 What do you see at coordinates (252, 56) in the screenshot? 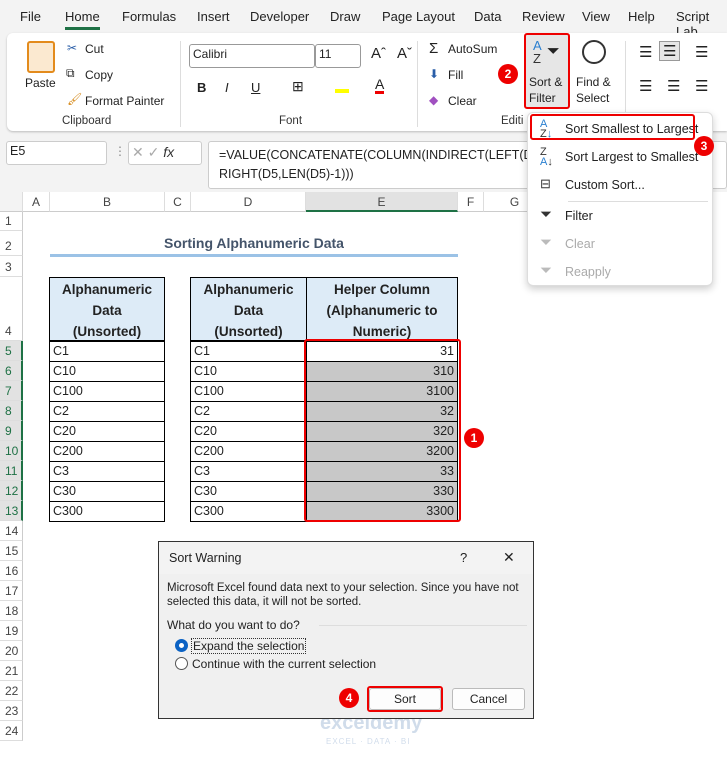
I see `font-name-select: Calibri` at bounding box center [252, 56].